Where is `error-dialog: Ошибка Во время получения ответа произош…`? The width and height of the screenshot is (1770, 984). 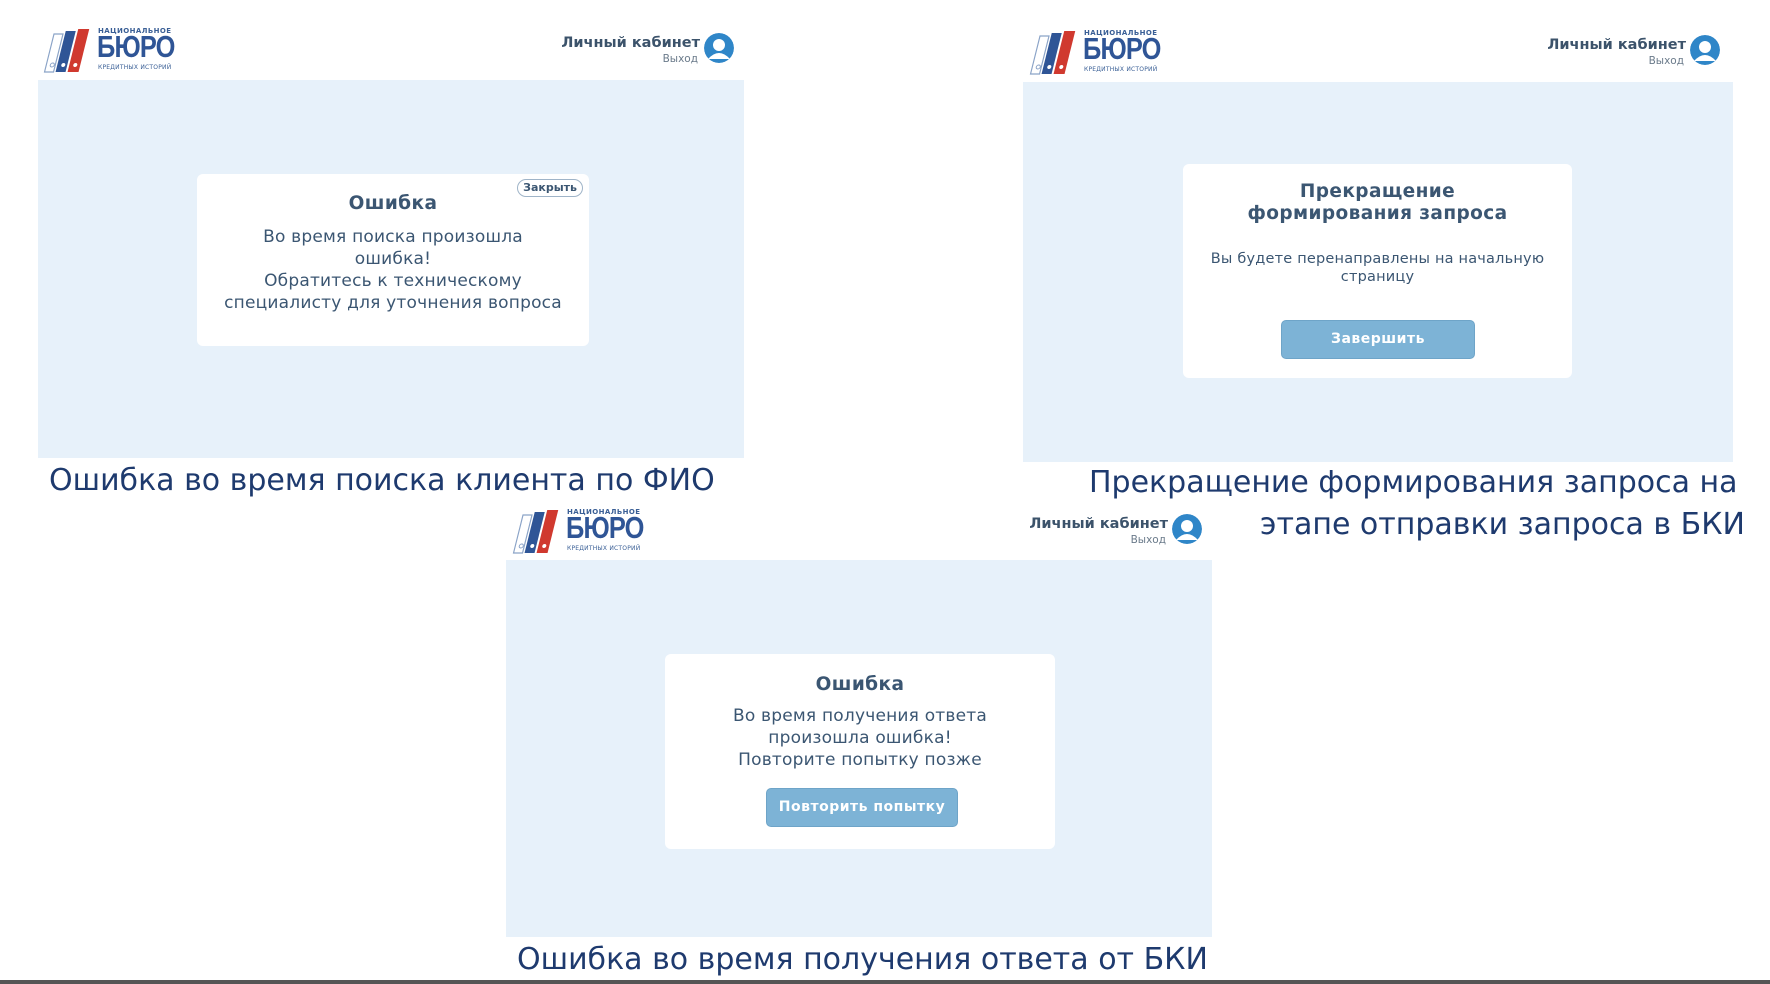 error-dialog: Ошибка Во время получения ответа произош… is located at coordinates (860, 751).